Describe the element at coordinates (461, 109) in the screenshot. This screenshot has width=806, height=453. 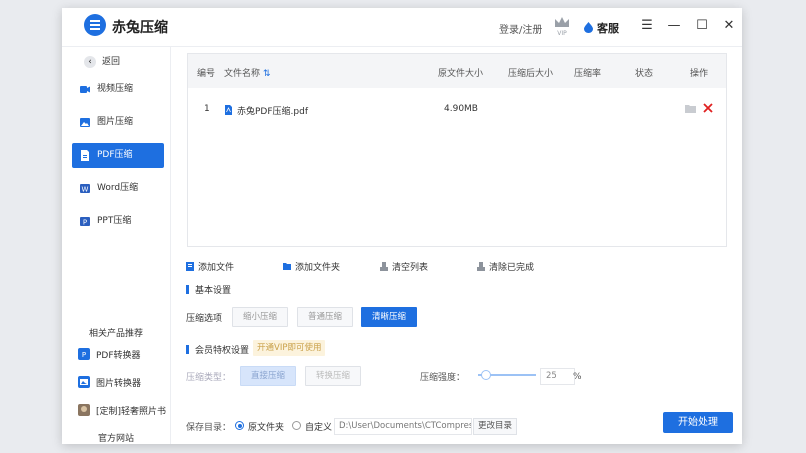
I see `row-orig-size: 4.90MB` at that location.